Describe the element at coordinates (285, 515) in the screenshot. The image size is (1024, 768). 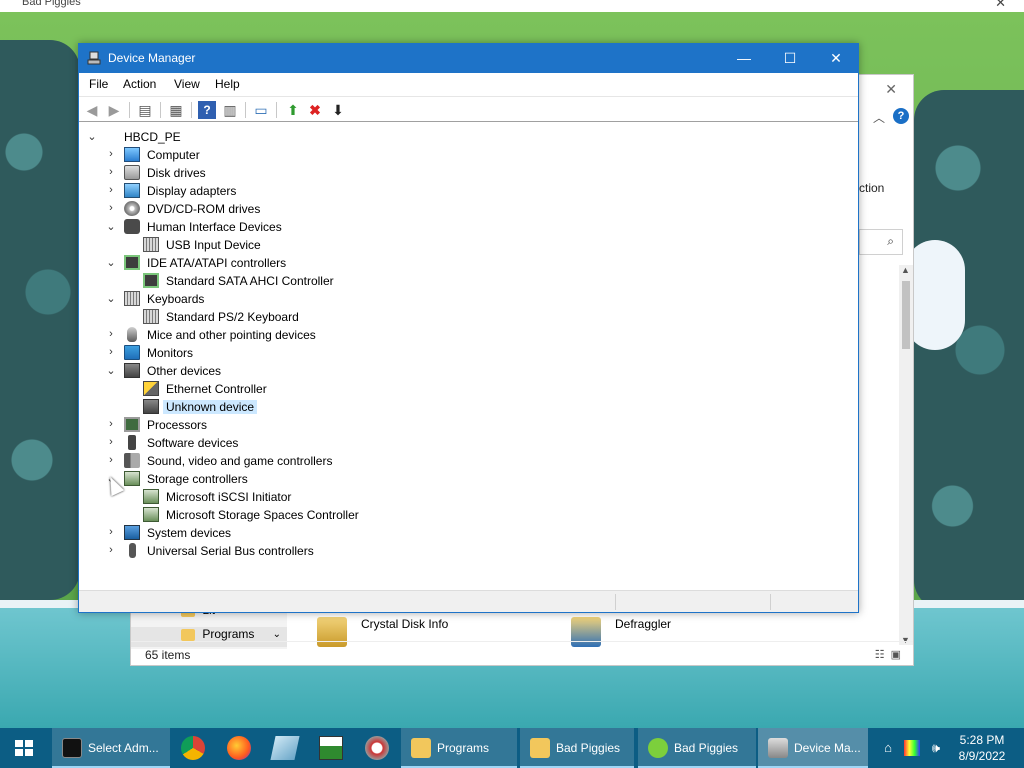
I see `tree-leaf-storage-spaces-controller: Microsoft Storage Spaces Controller` at that location.